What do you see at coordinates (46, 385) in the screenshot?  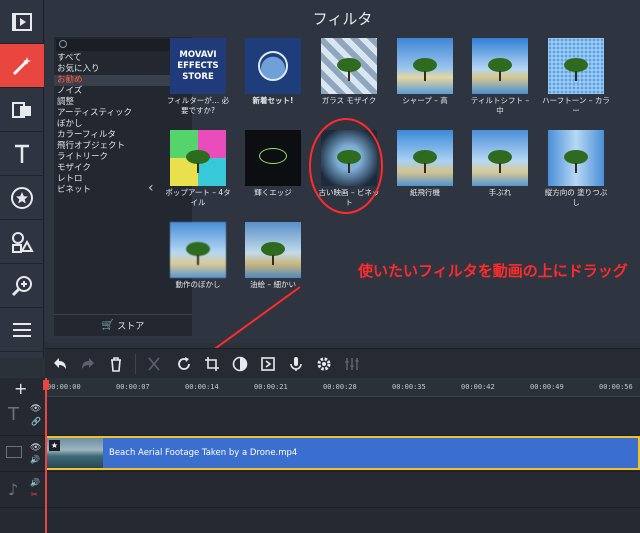 I see `playhead-handle` at bounding box center [46, 385].